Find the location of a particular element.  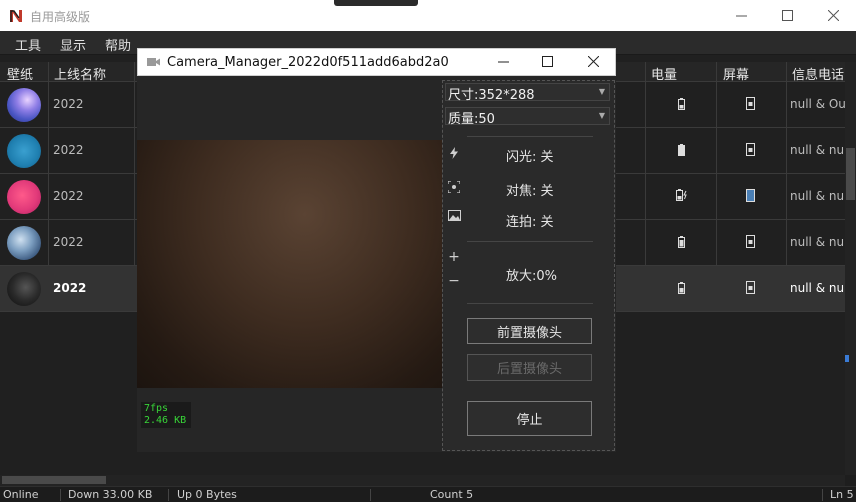

image-icon is located at coordinates (454, 215).